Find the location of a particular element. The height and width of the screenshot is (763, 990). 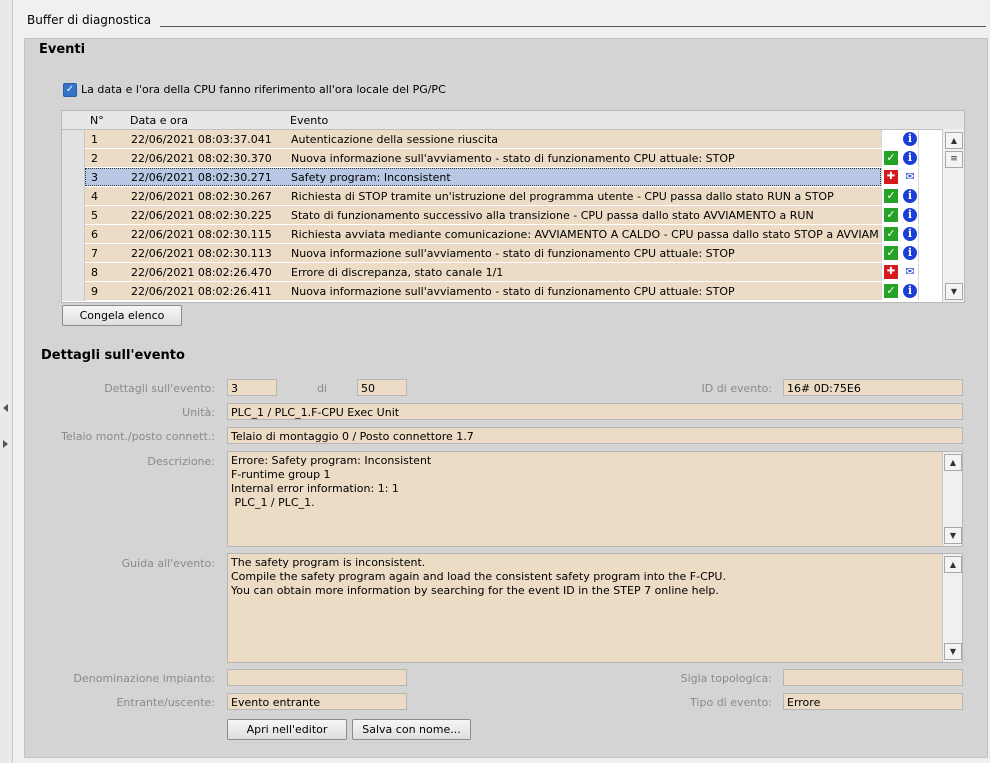

column-header-datetime: Data e ora is located at coordinates (159, 120).